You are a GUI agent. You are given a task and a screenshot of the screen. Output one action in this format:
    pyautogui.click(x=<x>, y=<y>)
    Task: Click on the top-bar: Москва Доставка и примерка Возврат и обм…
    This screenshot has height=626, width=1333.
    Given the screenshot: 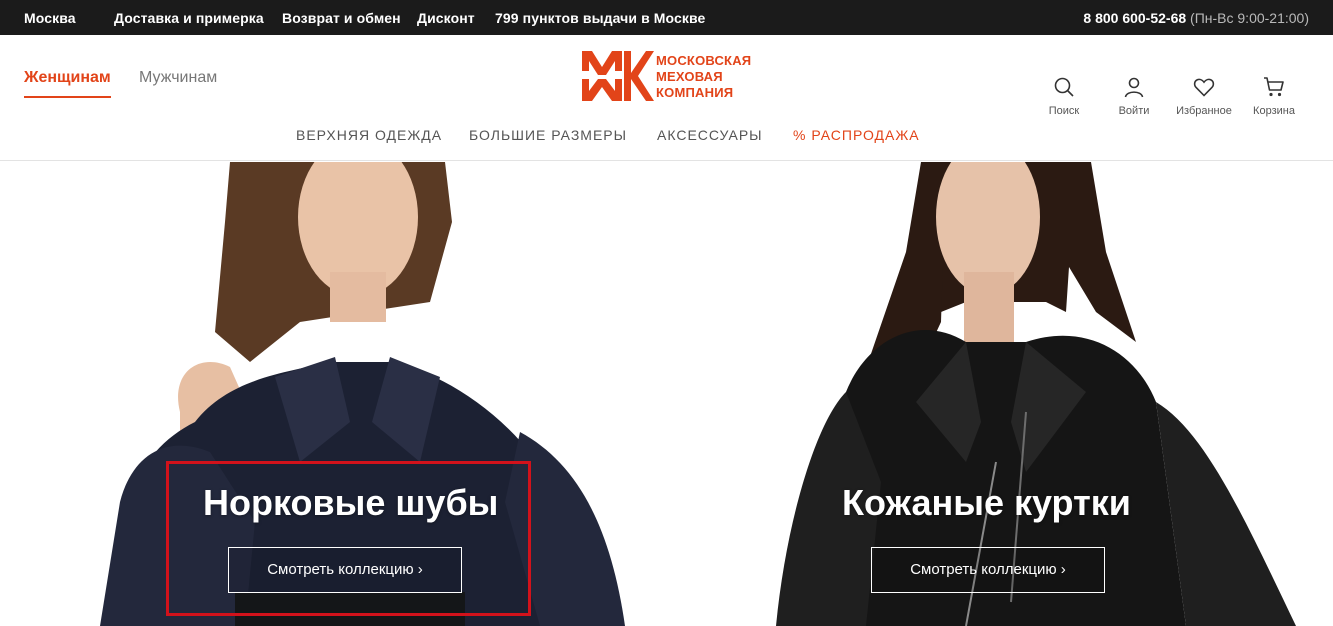 What is the action you would take?
    pyautogui.click(x=666, y=17)
    